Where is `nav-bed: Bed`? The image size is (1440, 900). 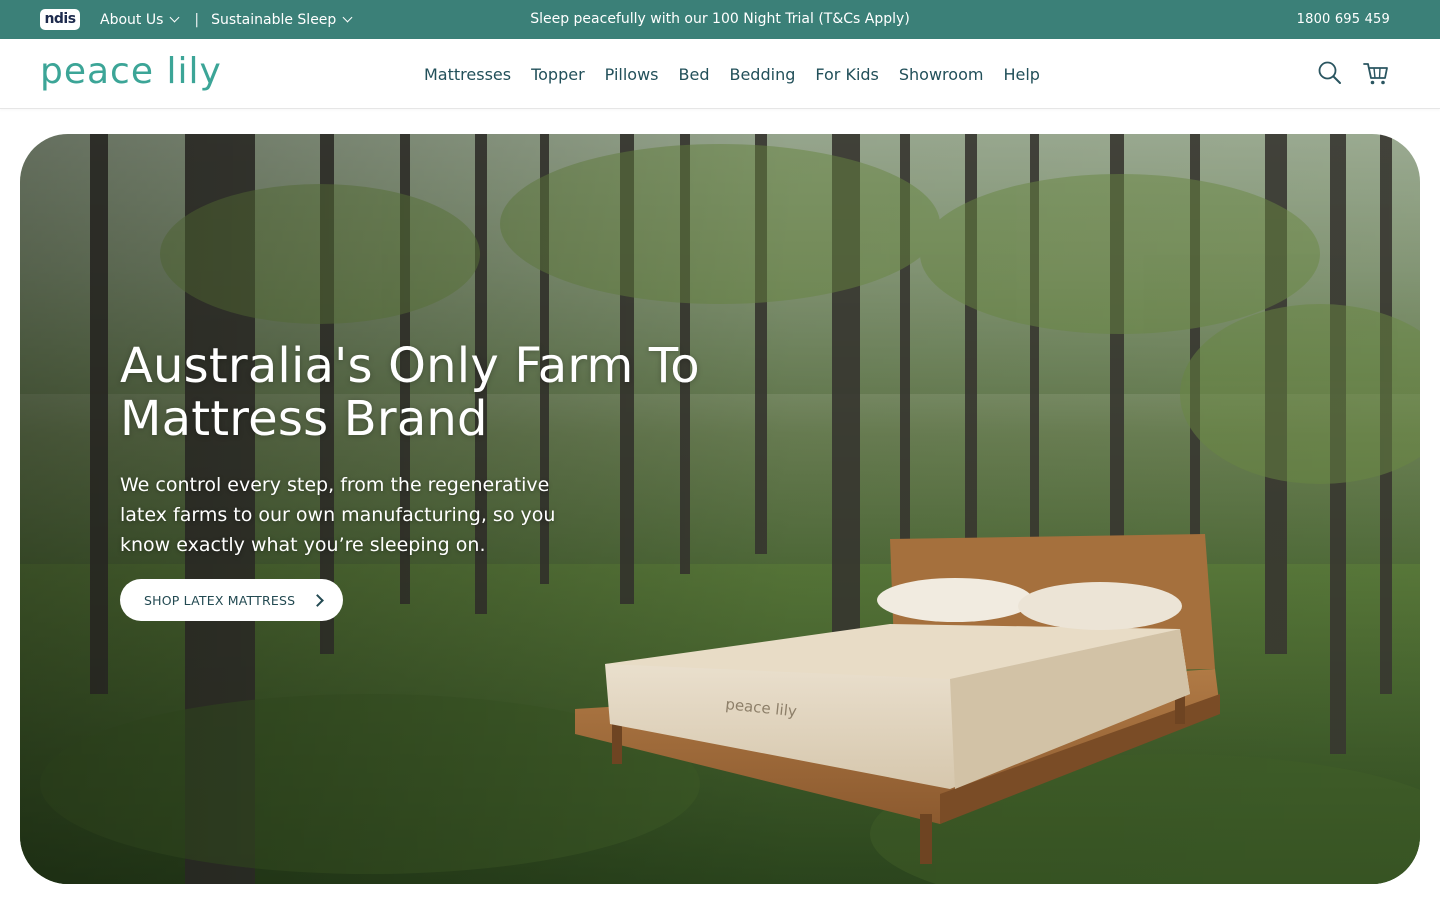 nav-bed: Bed is located at coordinates (694, 74).